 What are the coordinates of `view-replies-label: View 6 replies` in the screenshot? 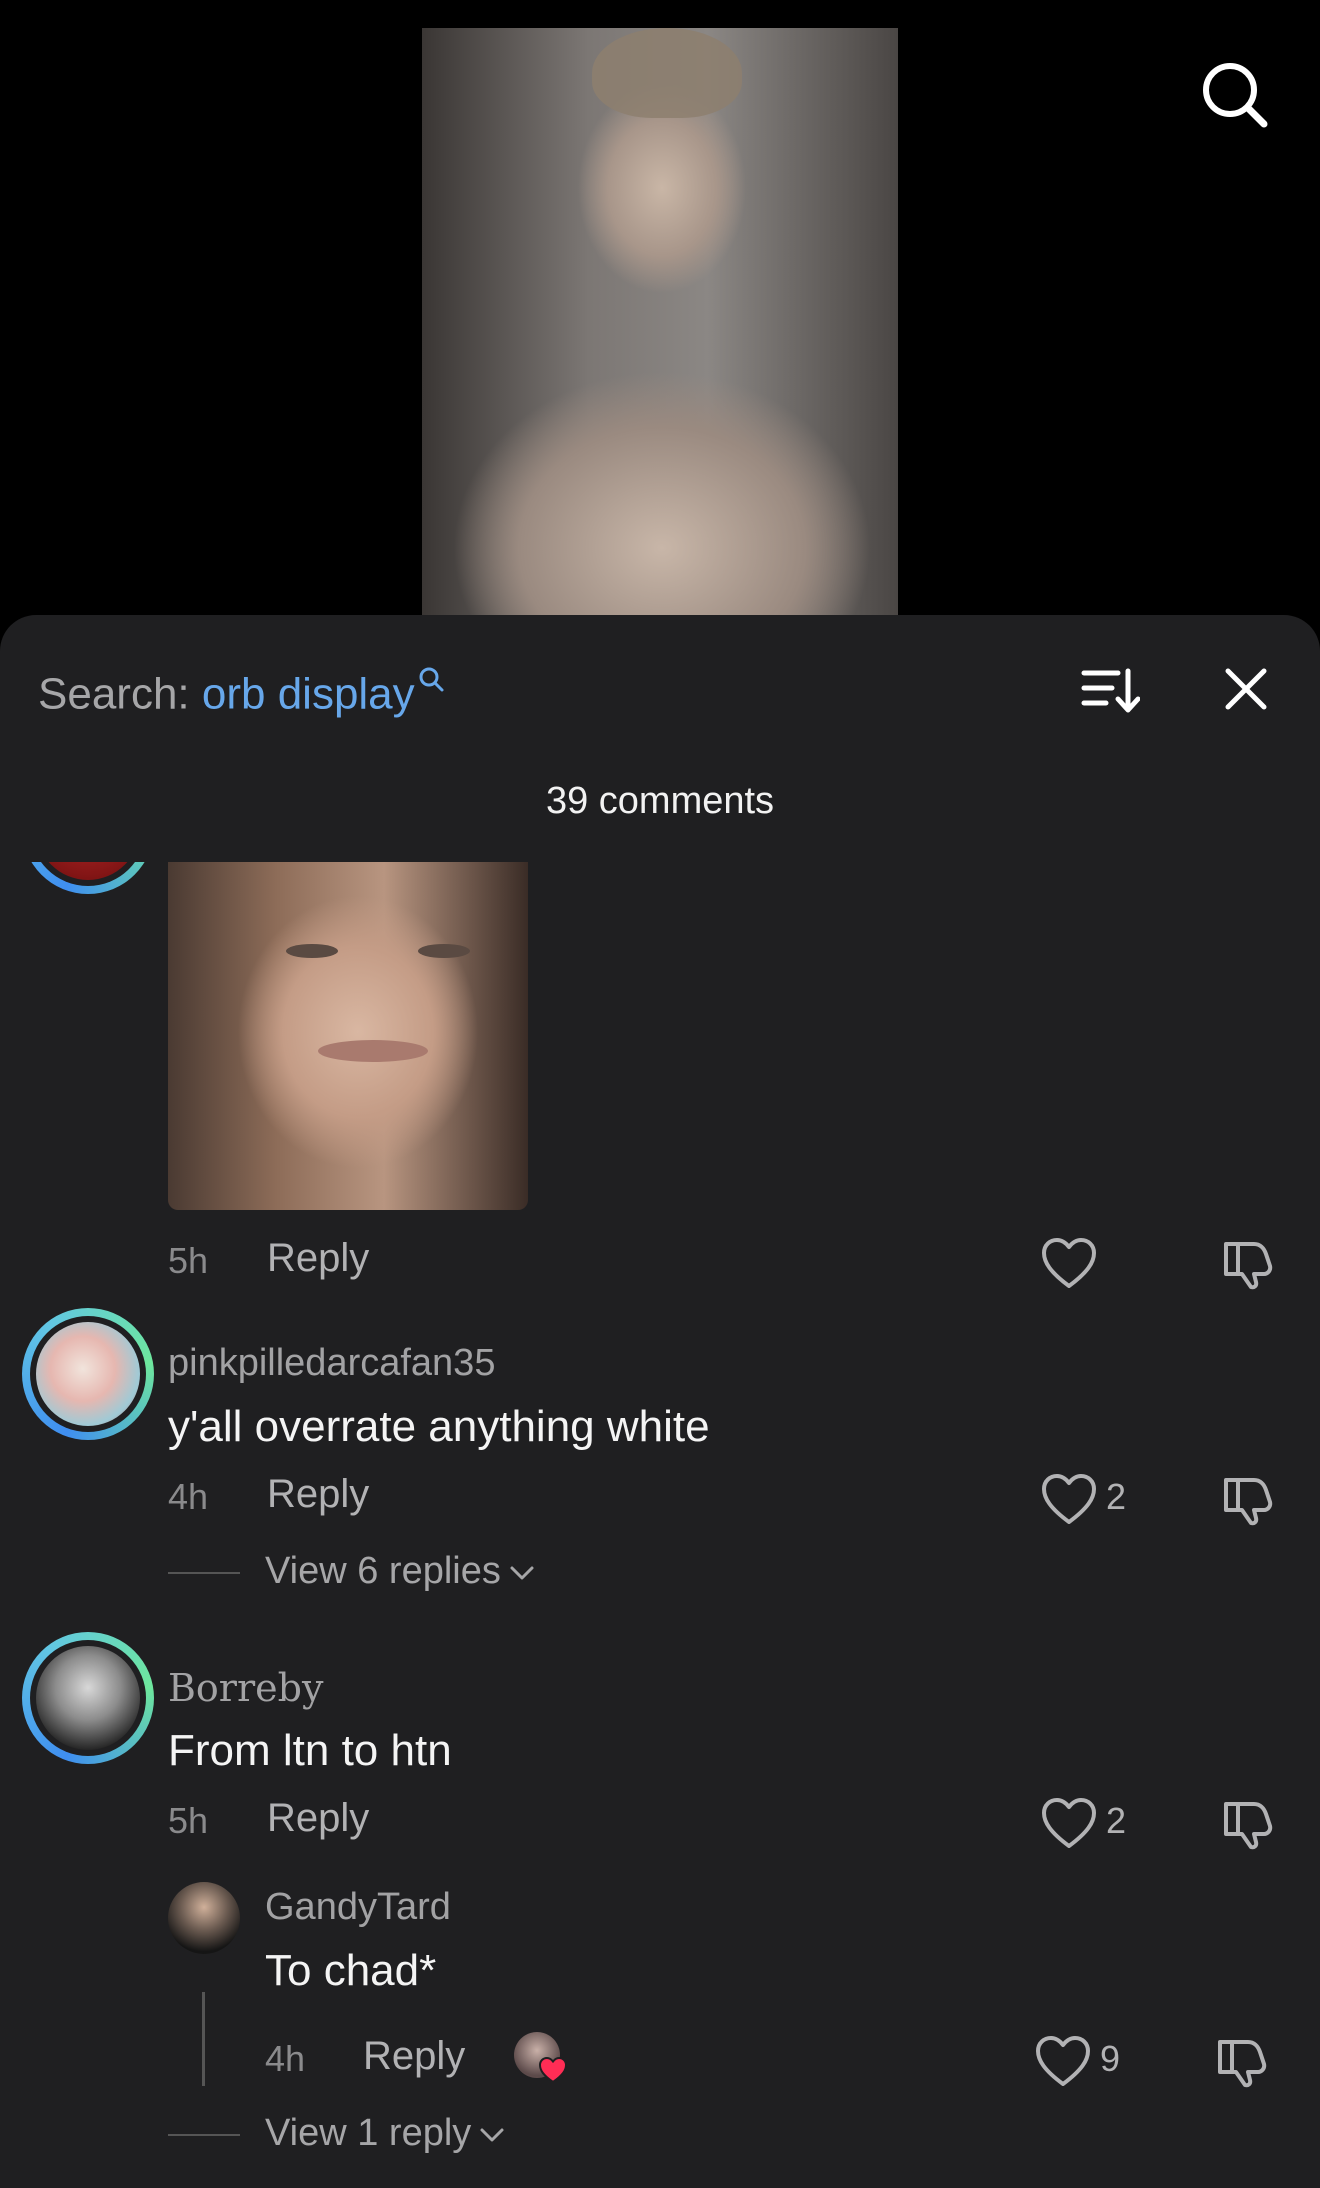 It's located at (383, 1571).